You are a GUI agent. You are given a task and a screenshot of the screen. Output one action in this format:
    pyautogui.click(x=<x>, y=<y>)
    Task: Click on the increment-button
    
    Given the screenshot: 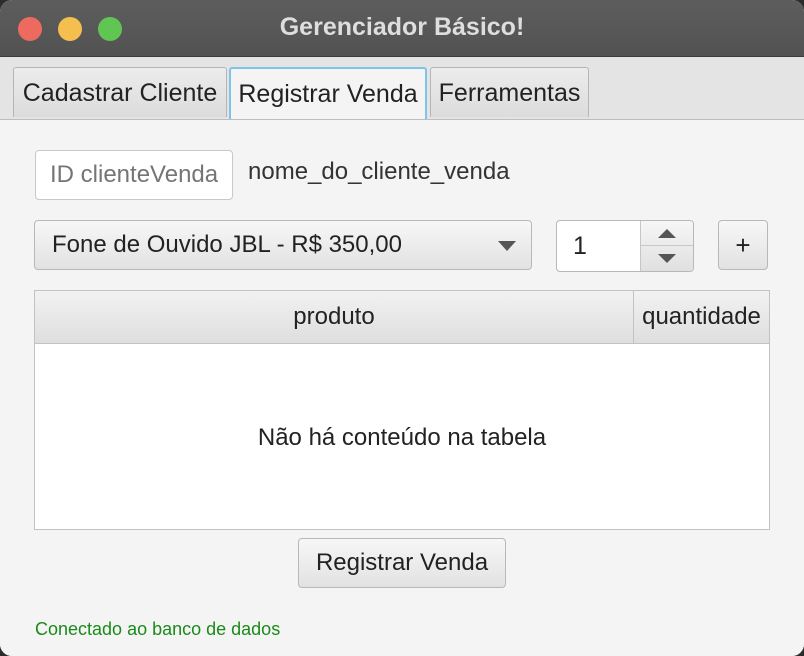 What is the action you would take?
    pyautogui.click(x=667, y=233)
    